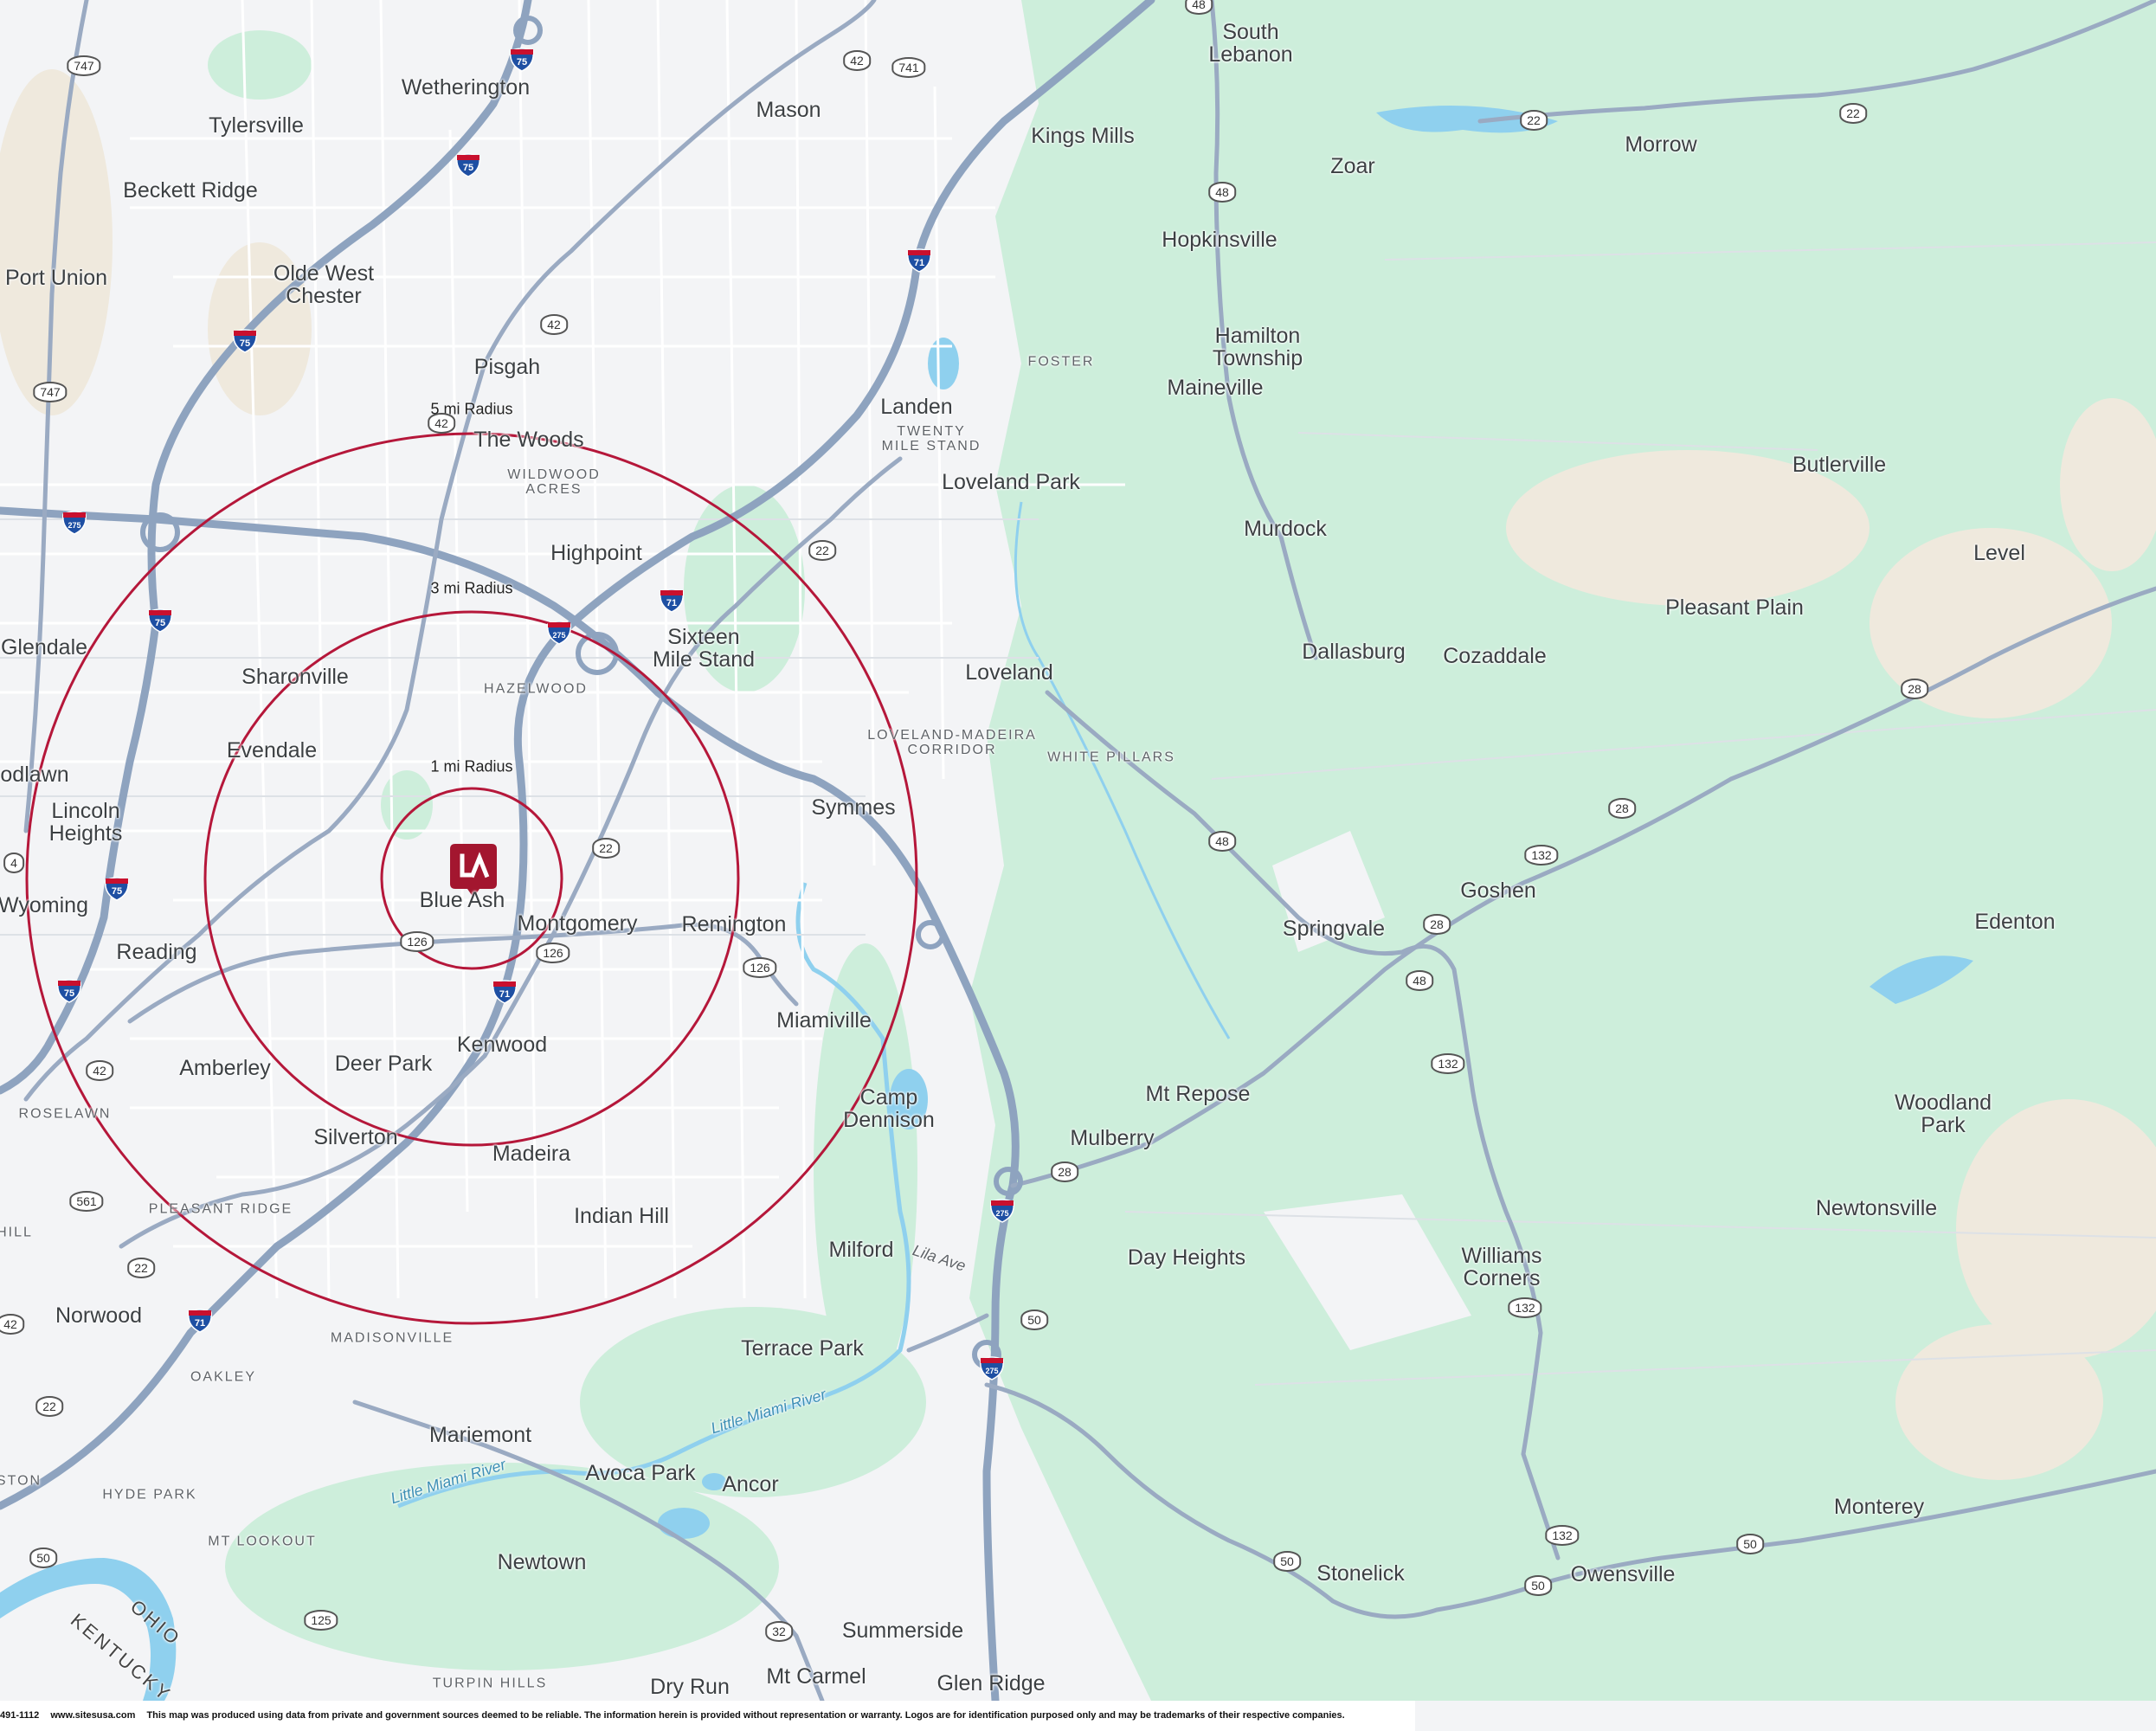  I want to click on place-label-newtown: Newtown, so click(542, 1561).